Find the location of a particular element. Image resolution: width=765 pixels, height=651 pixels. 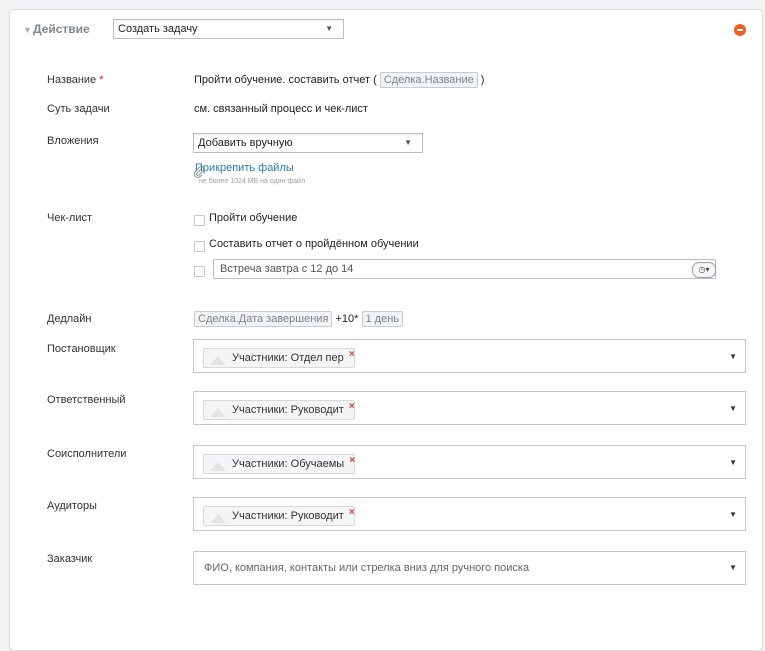

coexecutors-chip: Участники: Обучаемы × is located at coordinates (279, 463).